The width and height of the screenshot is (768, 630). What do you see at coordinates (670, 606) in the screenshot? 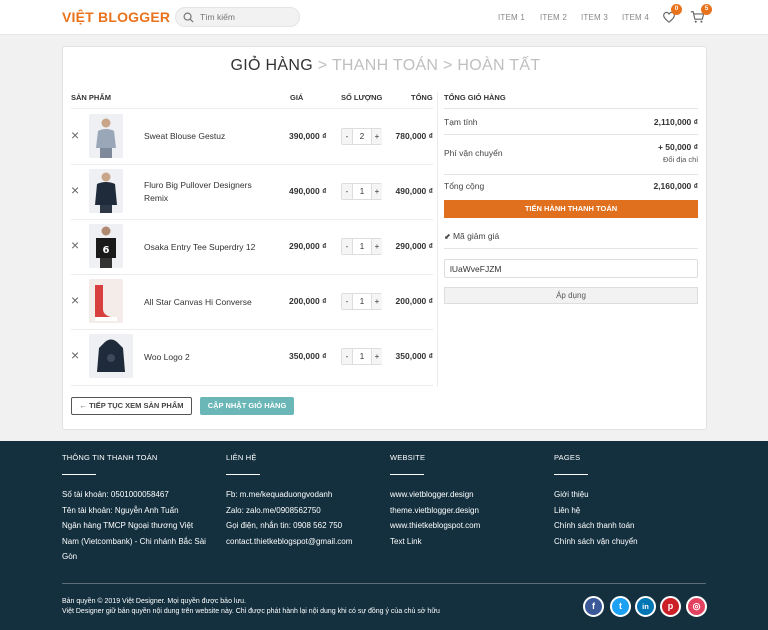
I see `pinterest-icon: p` at bounding box center [670, 606].